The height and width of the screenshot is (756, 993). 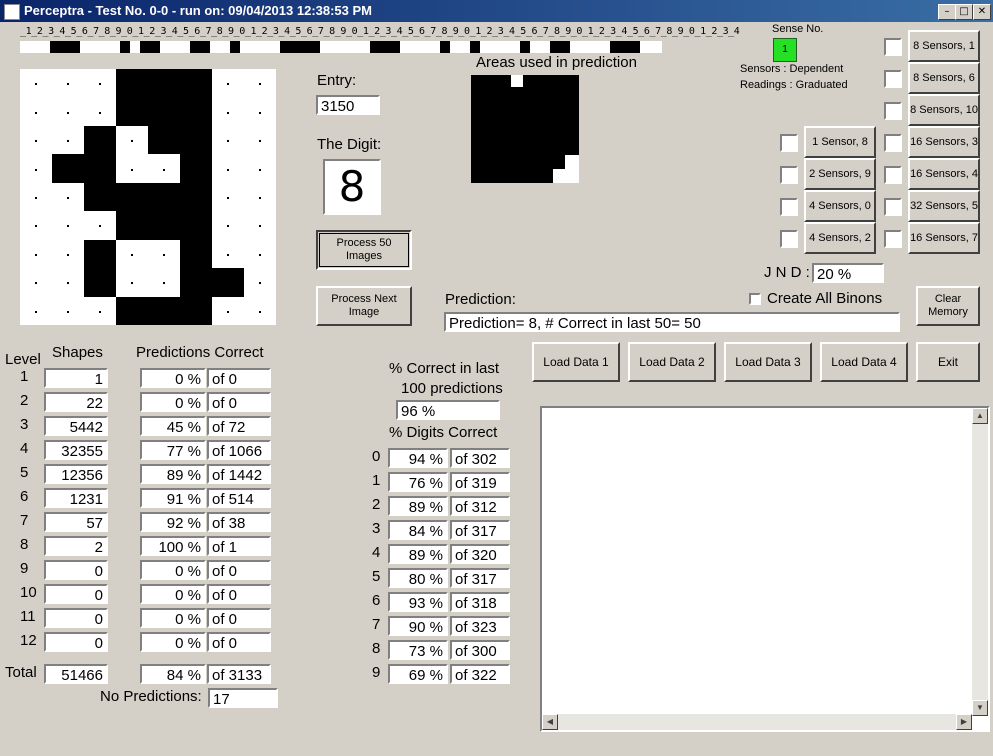 What do you see at coordinates (480, 458) in the screenshot?
I see `digit-of-field: of 302` at bounding box center [480, 458].